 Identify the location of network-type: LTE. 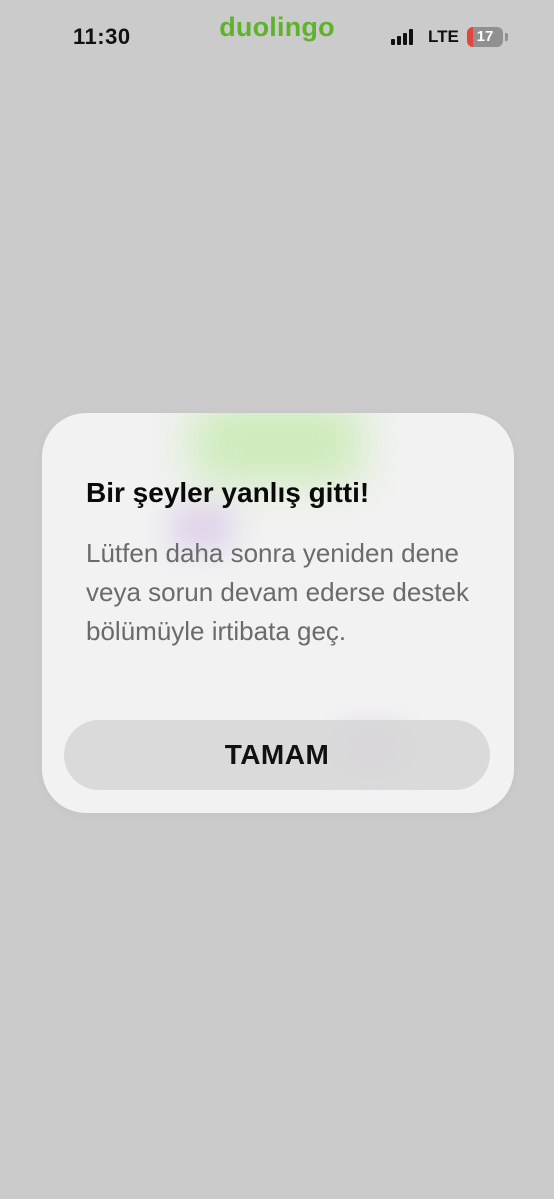
(443, 36).